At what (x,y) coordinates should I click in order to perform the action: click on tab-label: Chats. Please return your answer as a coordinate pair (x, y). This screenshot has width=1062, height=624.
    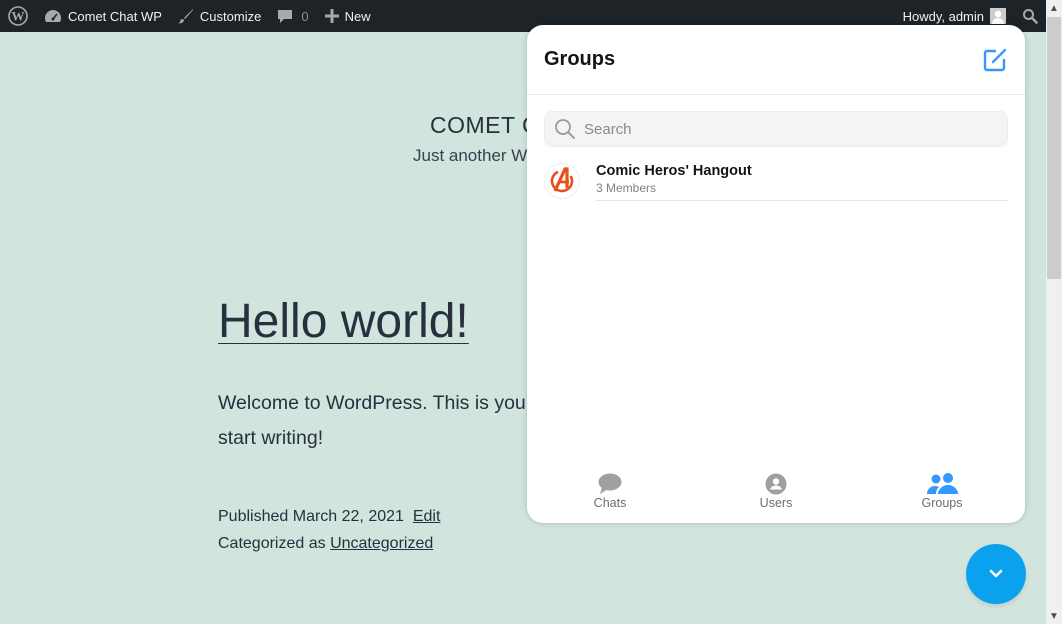
    Looking at the image, I should click on (610, 503).